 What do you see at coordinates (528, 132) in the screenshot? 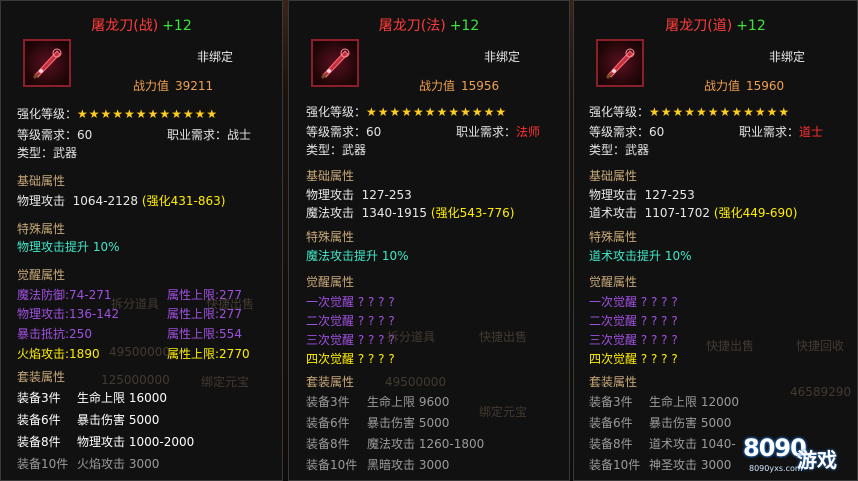
I see `class-requirement-value: 法师` at bounding box center [528, 132].